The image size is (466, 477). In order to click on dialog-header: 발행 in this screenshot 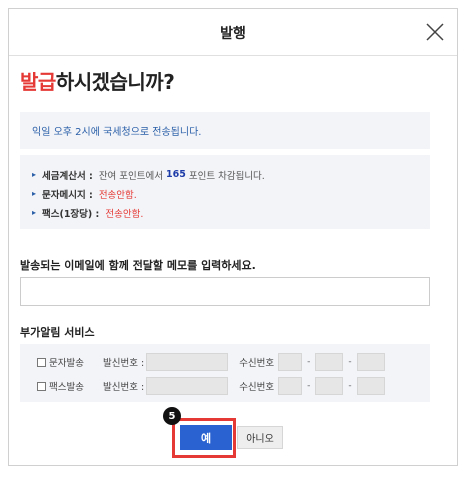, I will do `click(233, 32)`.